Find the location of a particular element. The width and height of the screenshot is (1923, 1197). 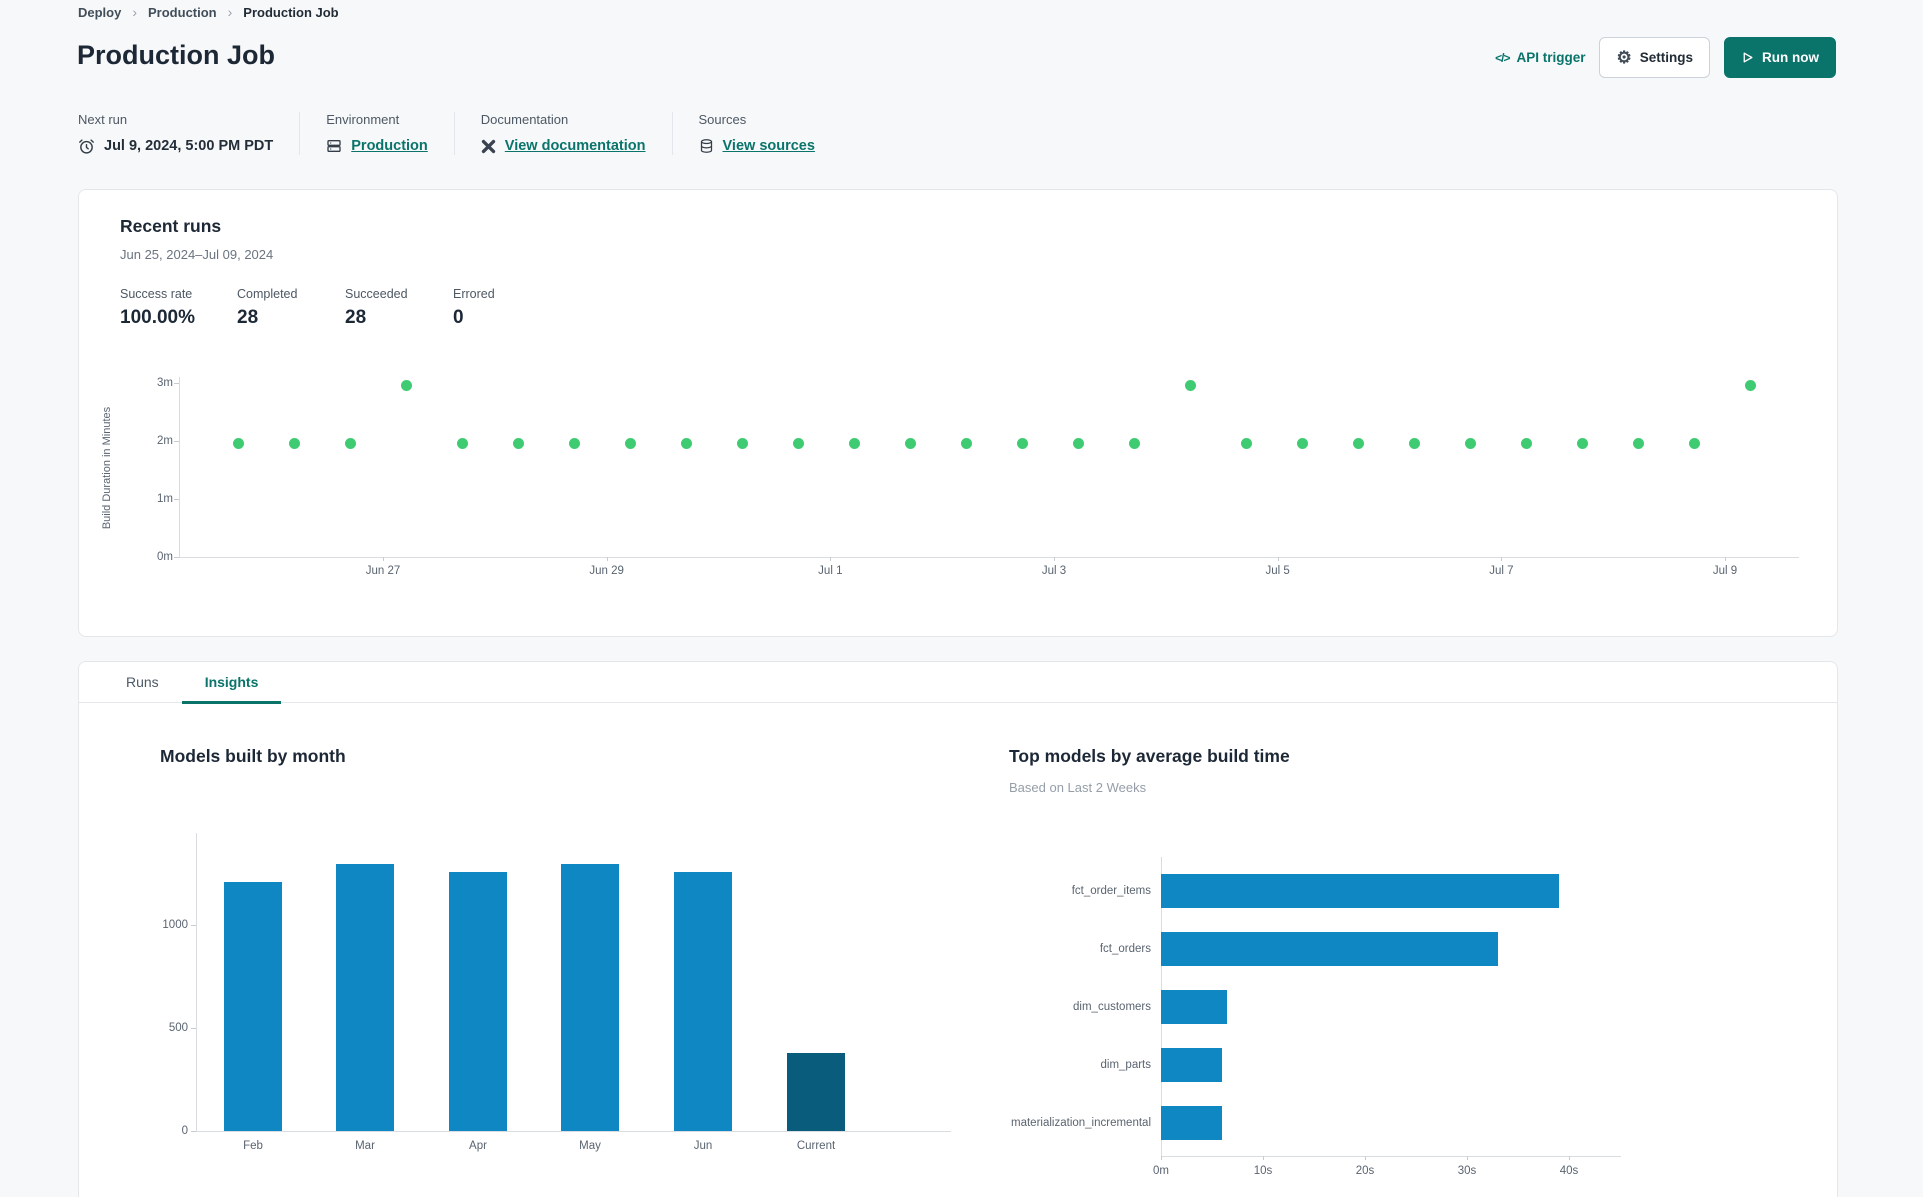

run-now-button: Run now is located at coordinates (1780, 57).